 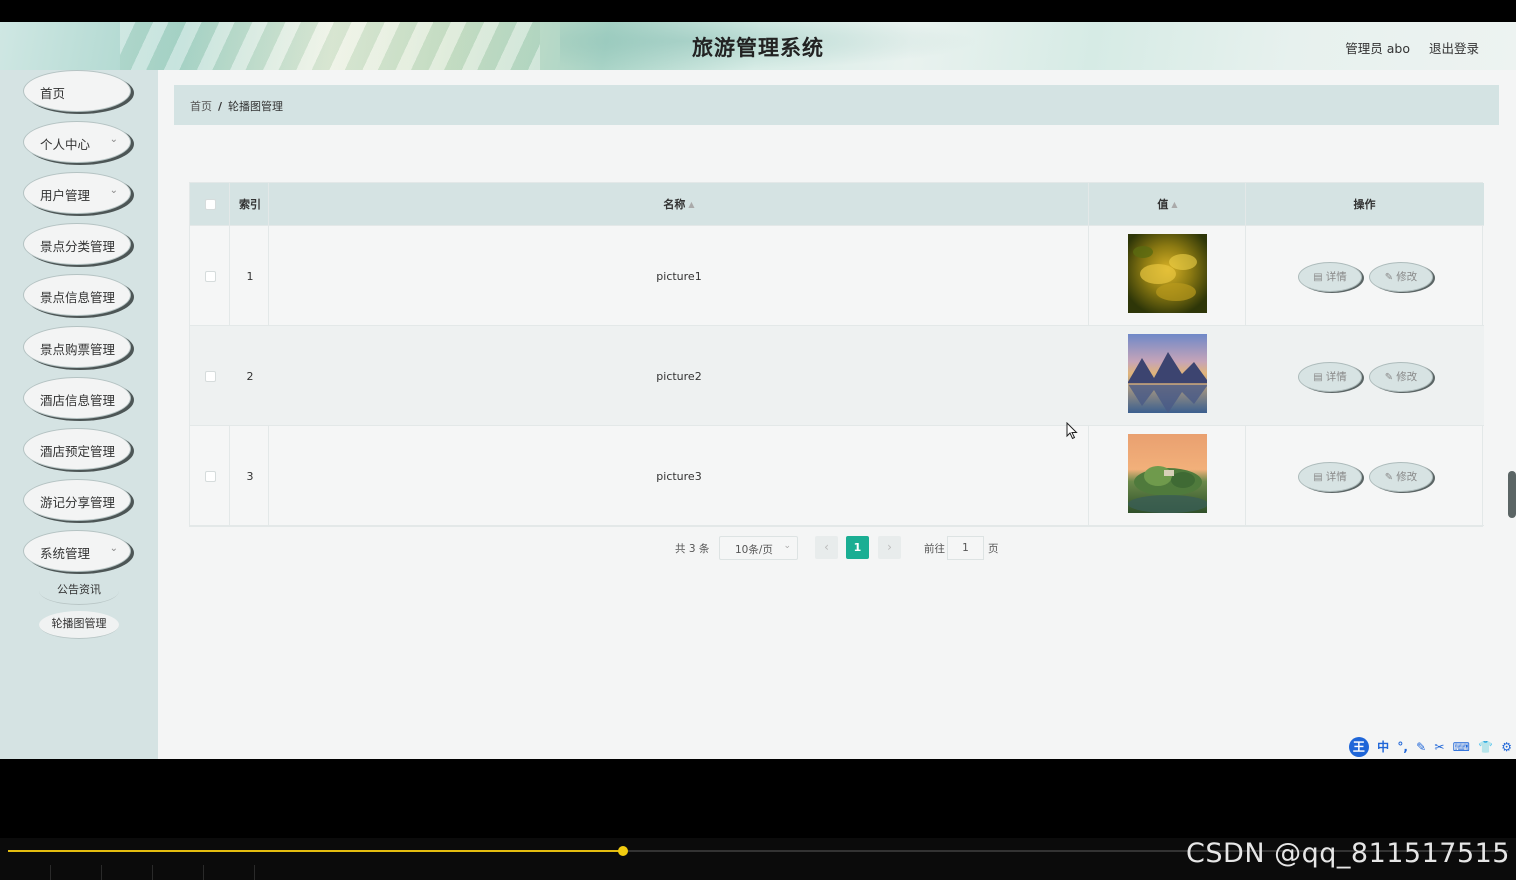 I want to click on next-page-button: ›, so click(x=889, y=547).